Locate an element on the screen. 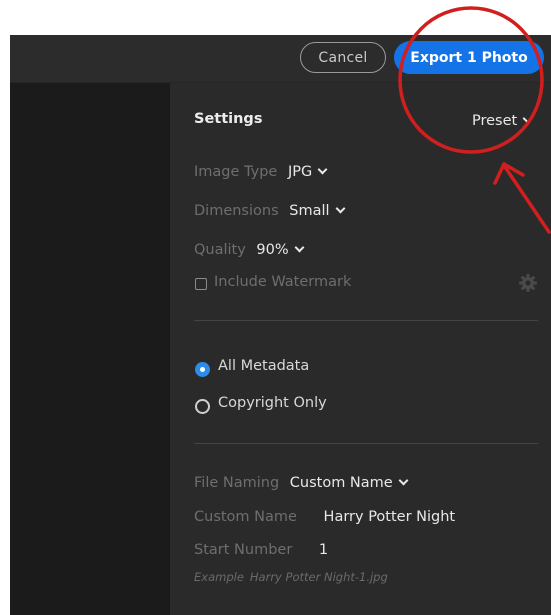  example-value: Harry Potter Night-1.jpg is located at coordinates (318, 577).